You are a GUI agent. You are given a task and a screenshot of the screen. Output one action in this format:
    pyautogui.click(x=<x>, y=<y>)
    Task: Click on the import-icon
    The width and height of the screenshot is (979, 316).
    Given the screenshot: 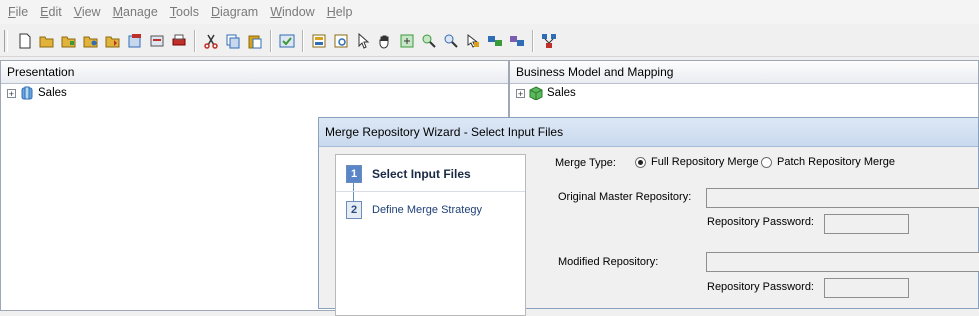 What is the action you would take?
    pyautogui.click(x=113, y=41)
    